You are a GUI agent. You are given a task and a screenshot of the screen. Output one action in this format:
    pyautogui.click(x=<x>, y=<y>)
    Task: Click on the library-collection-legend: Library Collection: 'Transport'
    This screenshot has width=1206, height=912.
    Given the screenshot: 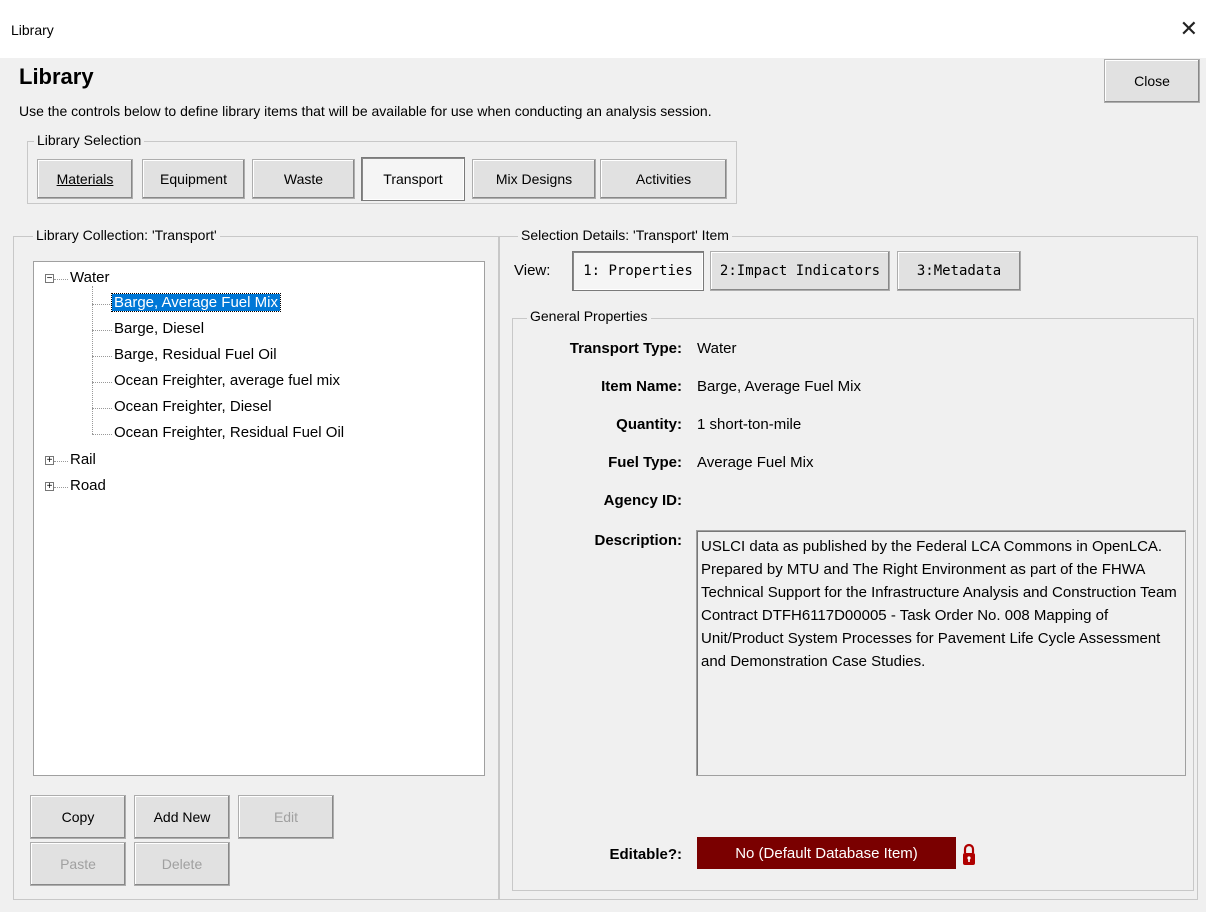 What is the action you would take?
    pyautogui.click(x=126, y=235)
    